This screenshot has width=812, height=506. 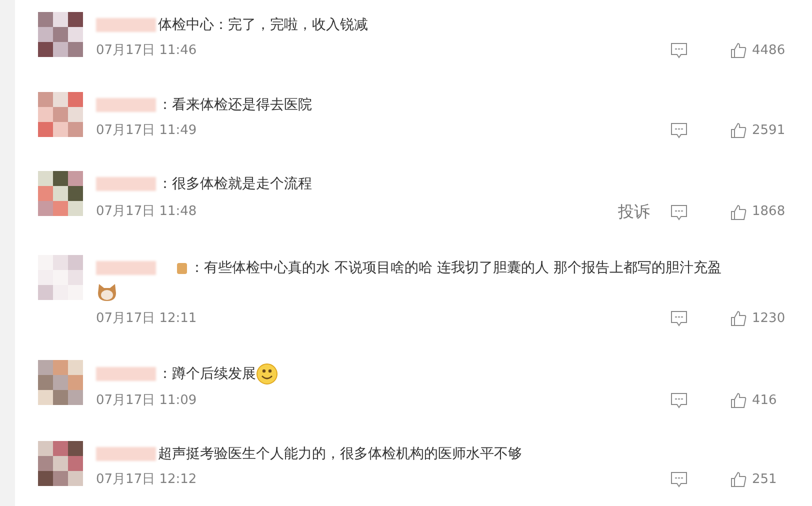 I want to click on like-button: 1230, so click(x=758, y=318).